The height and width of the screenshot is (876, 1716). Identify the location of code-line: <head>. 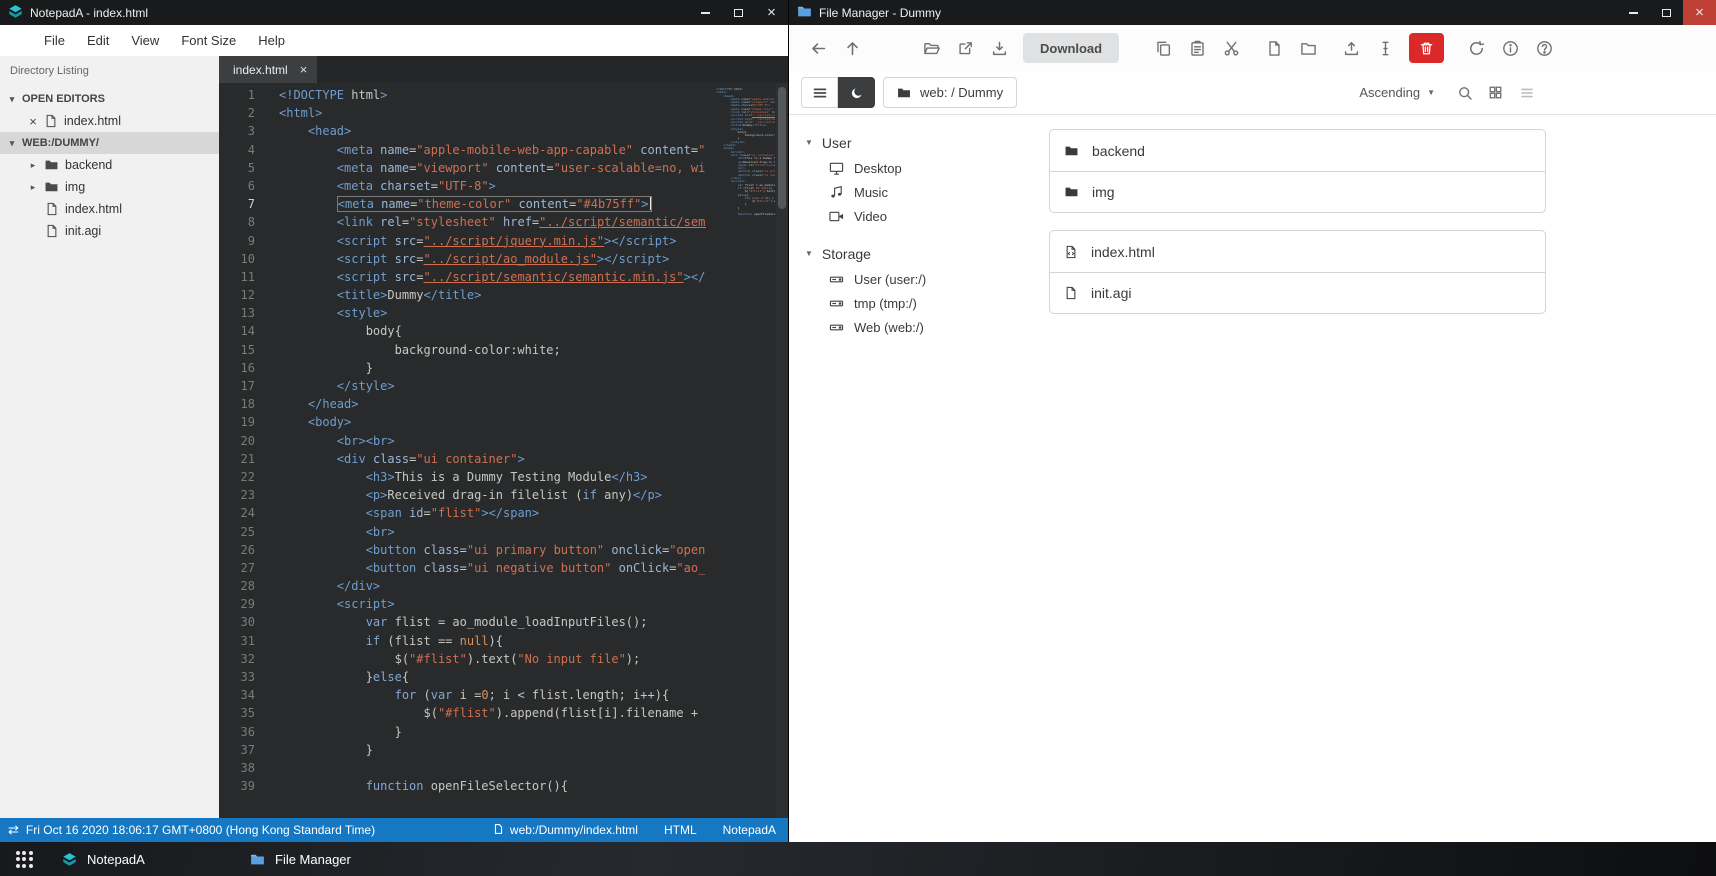
(492, 131).